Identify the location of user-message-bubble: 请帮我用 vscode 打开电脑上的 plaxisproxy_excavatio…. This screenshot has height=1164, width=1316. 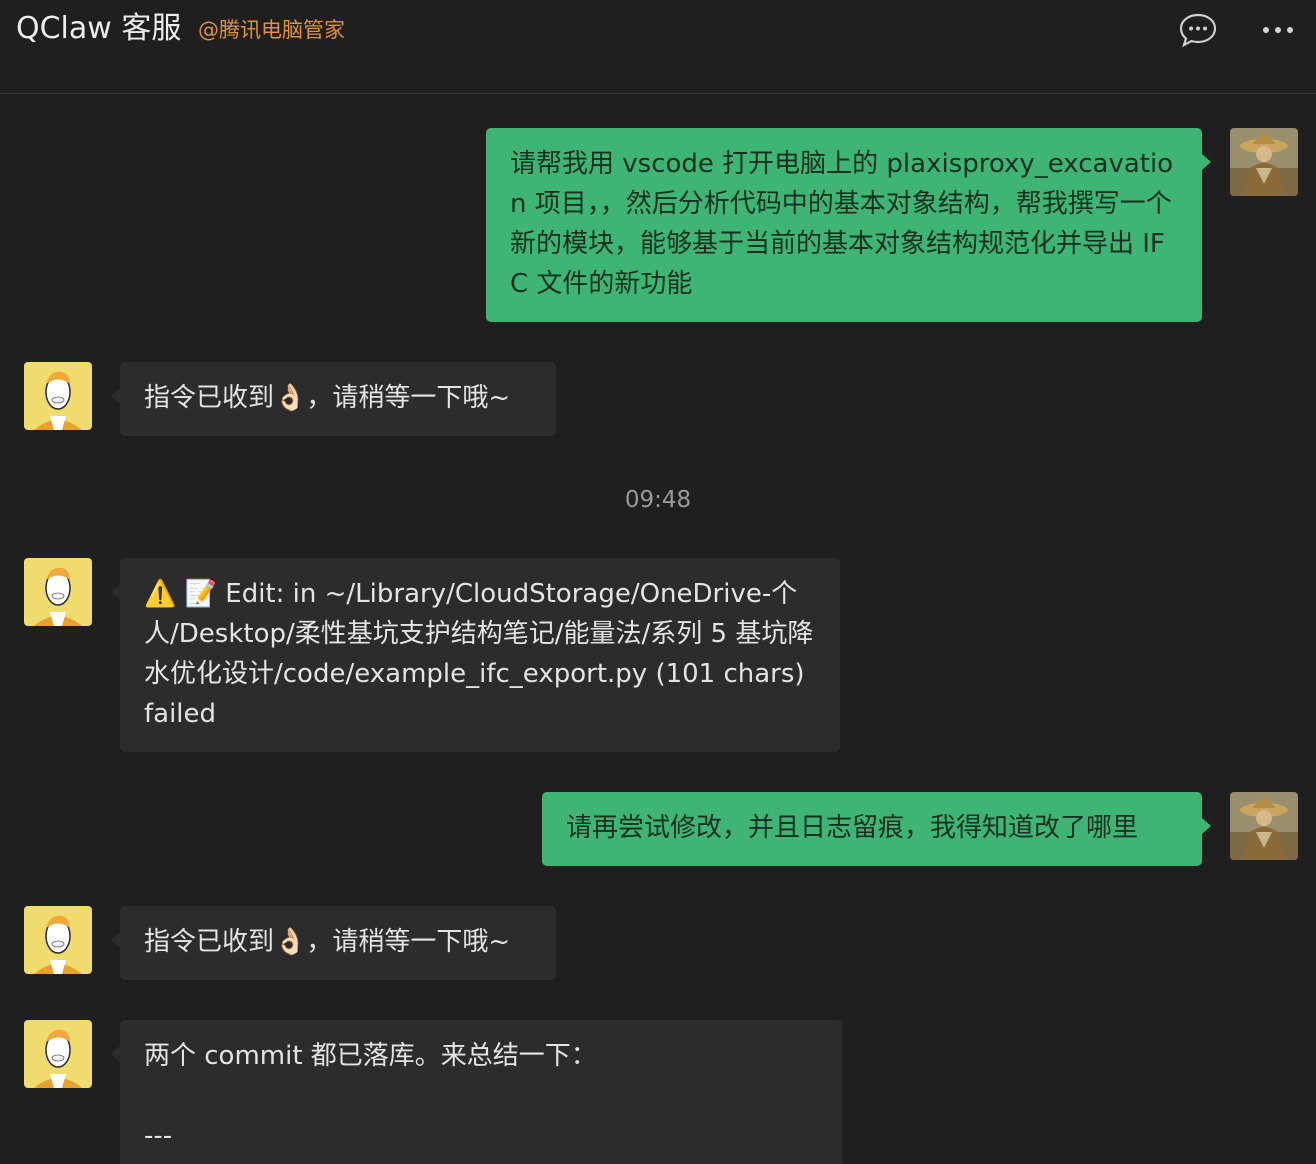
(844, 225).